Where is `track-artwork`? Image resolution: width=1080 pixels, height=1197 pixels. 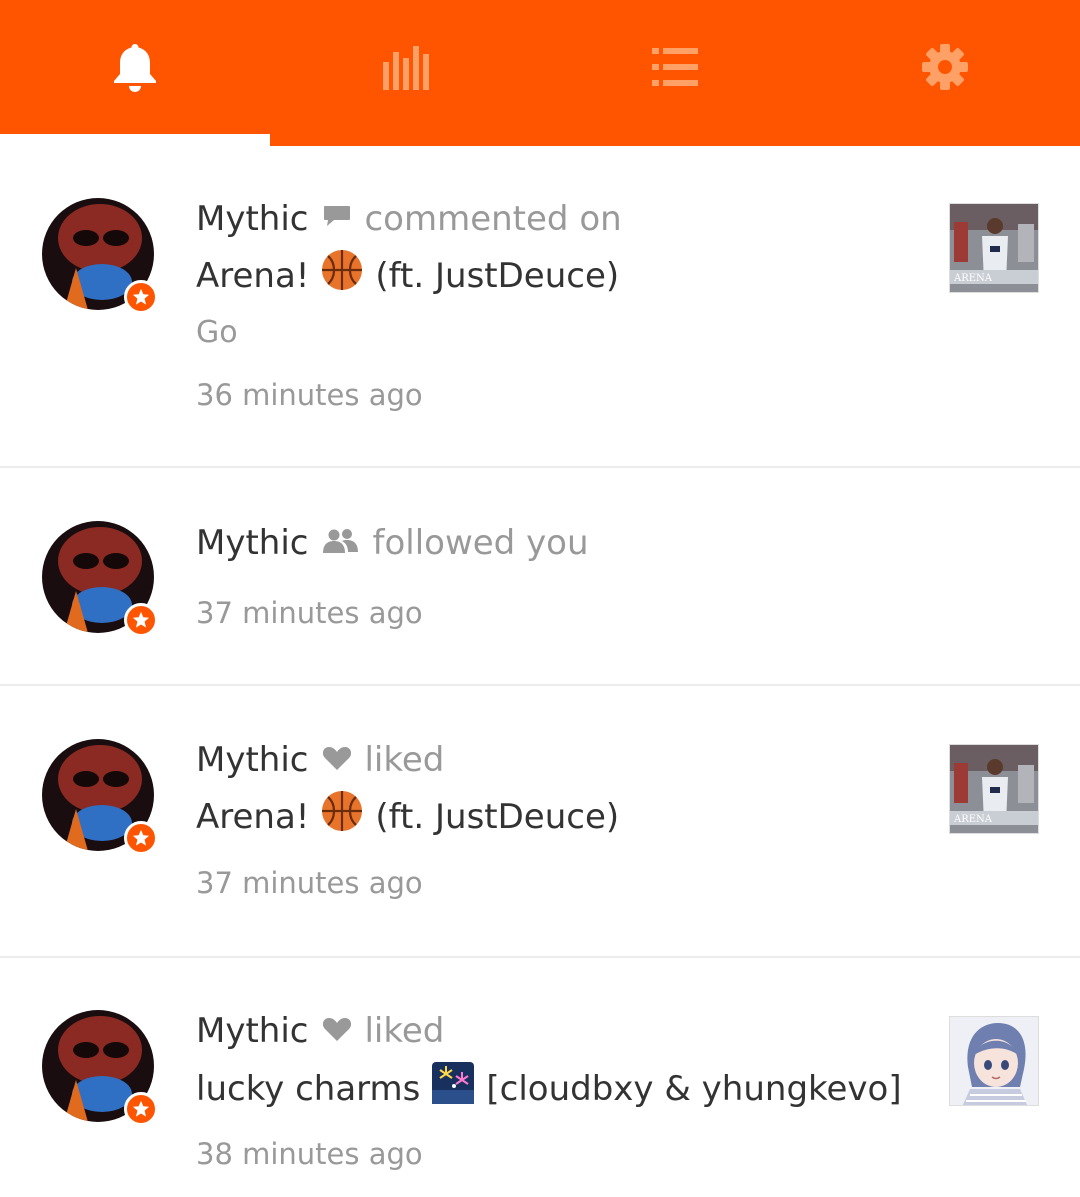
track-artwork is located at coordinates (994, 1061).